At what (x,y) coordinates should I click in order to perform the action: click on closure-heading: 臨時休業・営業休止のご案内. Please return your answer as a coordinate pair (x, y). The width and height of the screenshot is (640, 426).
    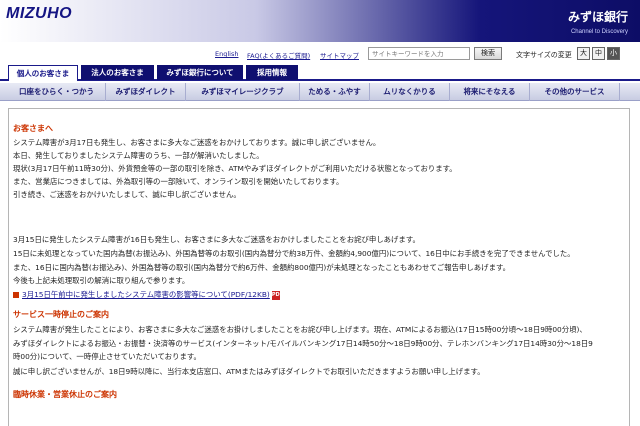
    Looking at the image, I should click on (65, 394).